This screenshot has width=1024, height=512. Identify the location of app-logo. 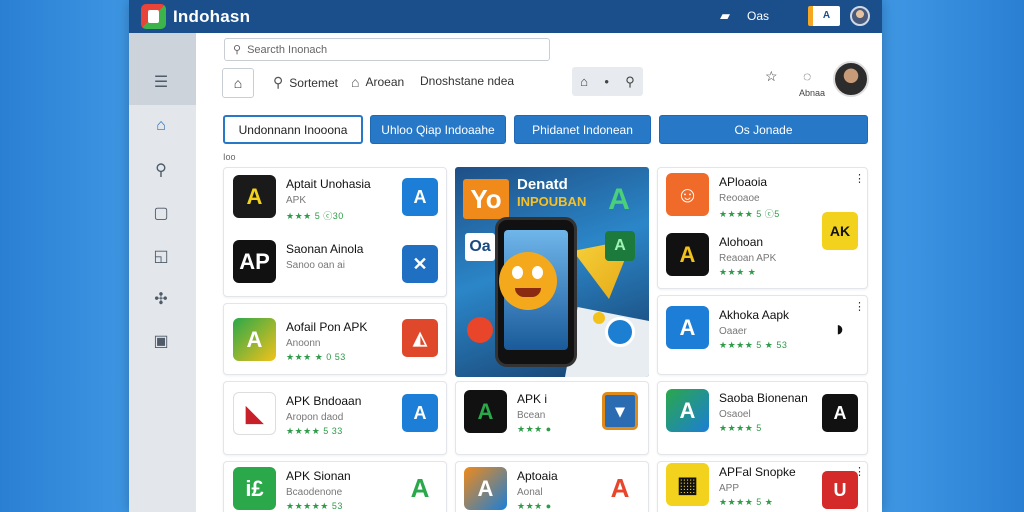
(153, 16).